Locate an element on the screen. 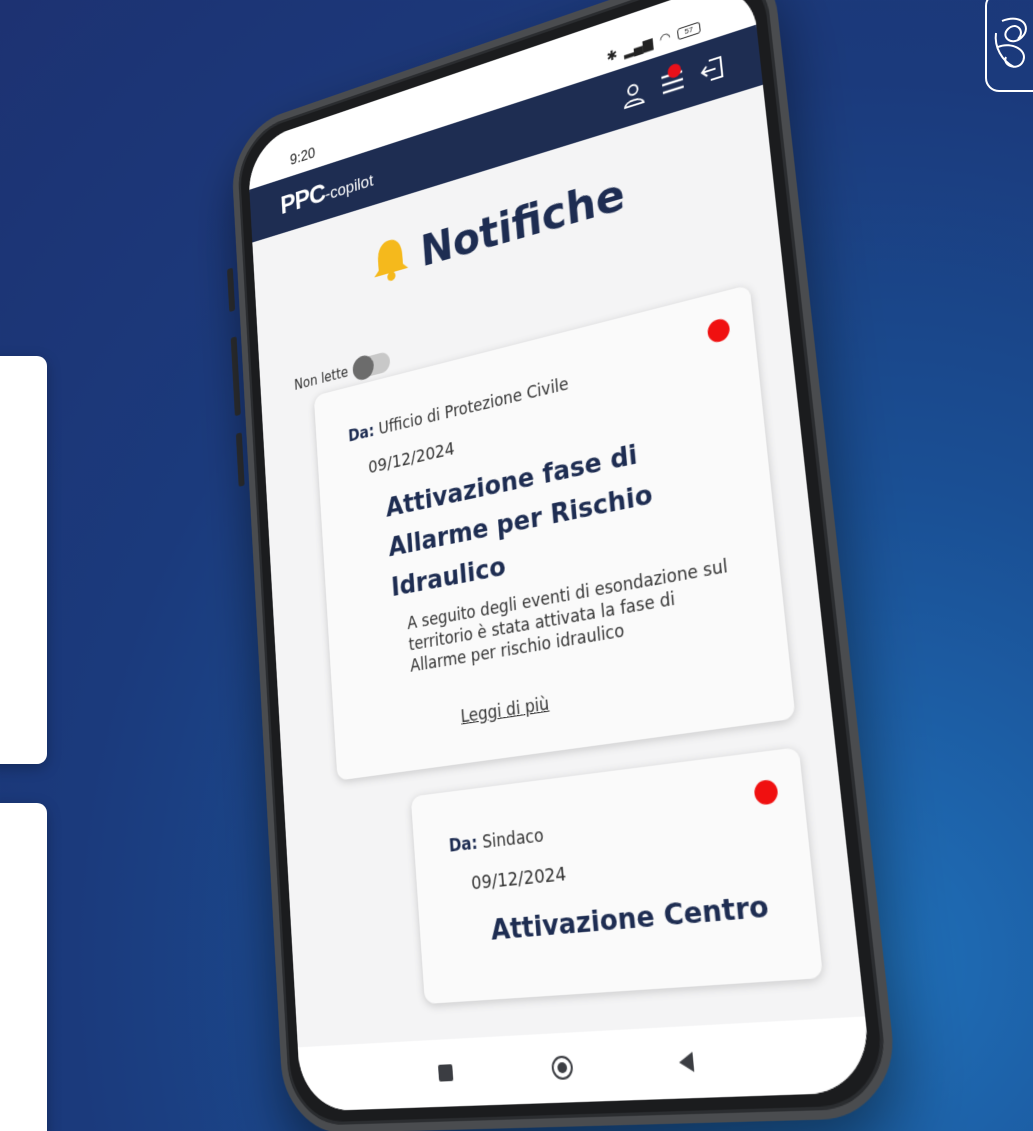 This screenshot has height=1131, width=1033. wifi-icon: ◠ is located at coordinates (665, 38).